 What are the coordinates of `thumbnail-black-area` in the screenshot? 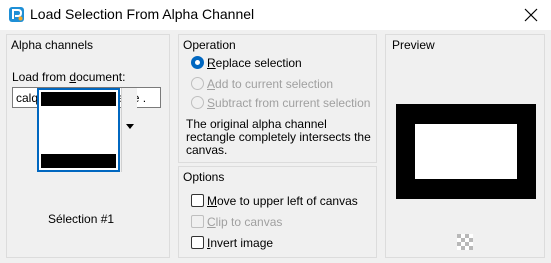 It's located at (78, 130).